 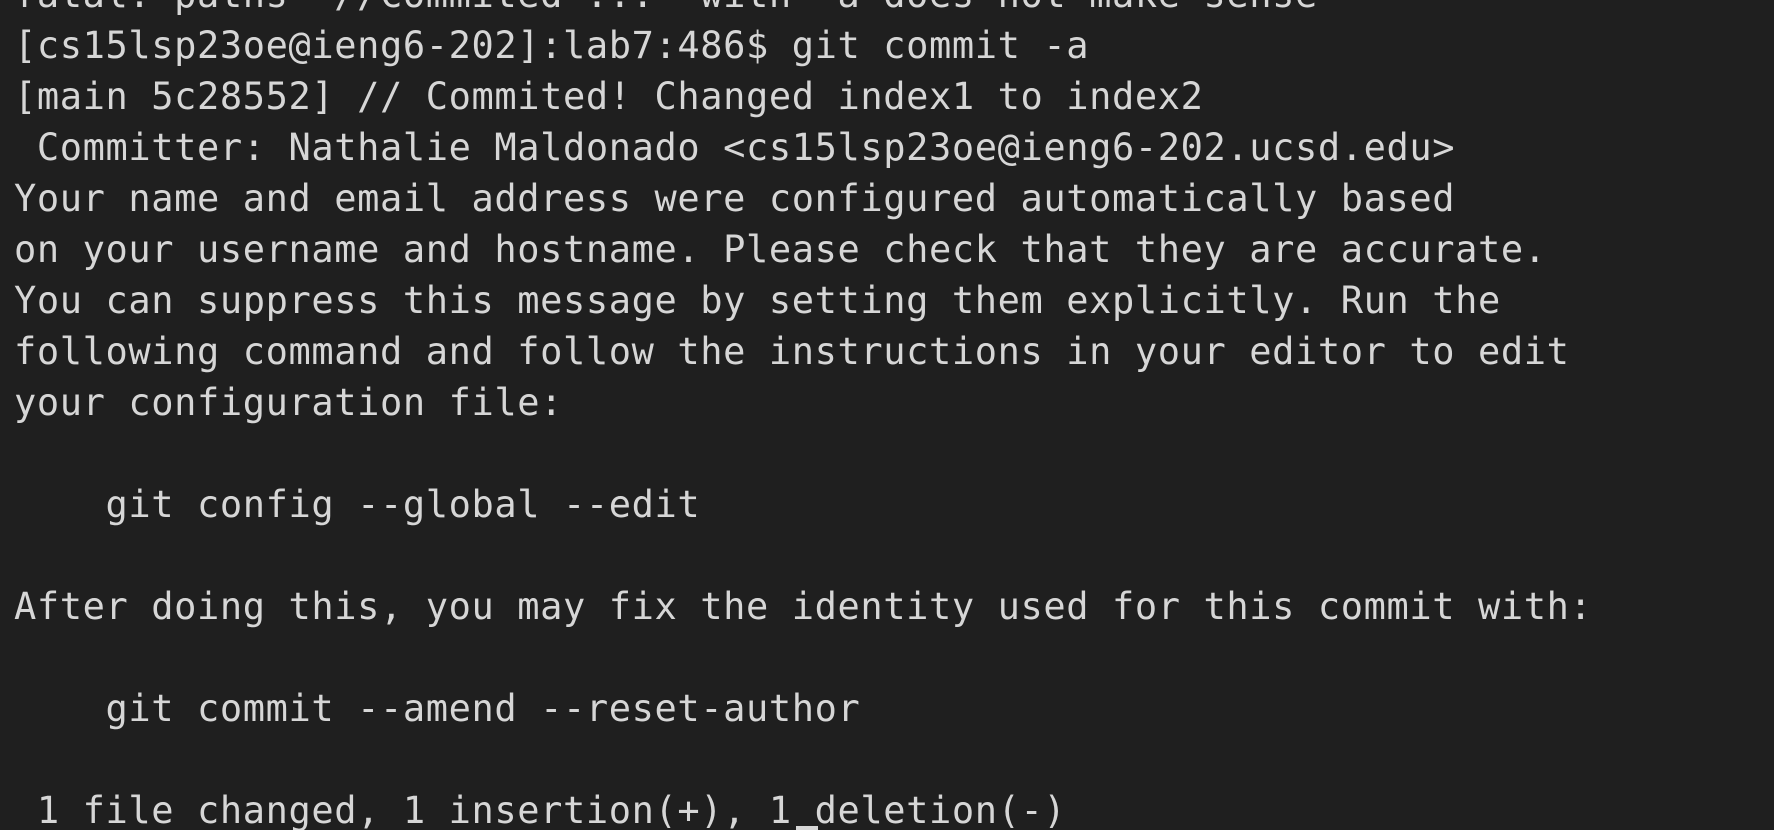 I want to click on terminal-line-amend-command: git commit --amend --reset-author, so click(x=437, y=708).